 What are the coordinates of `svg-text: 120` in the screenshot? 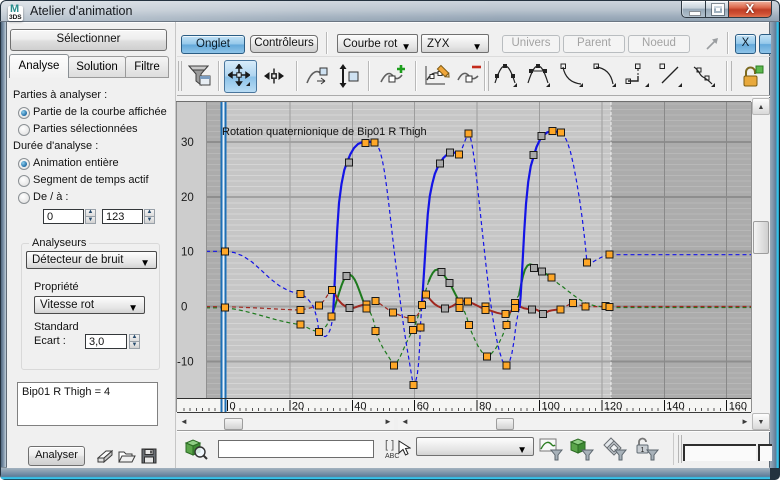 It's located at (613, 407).